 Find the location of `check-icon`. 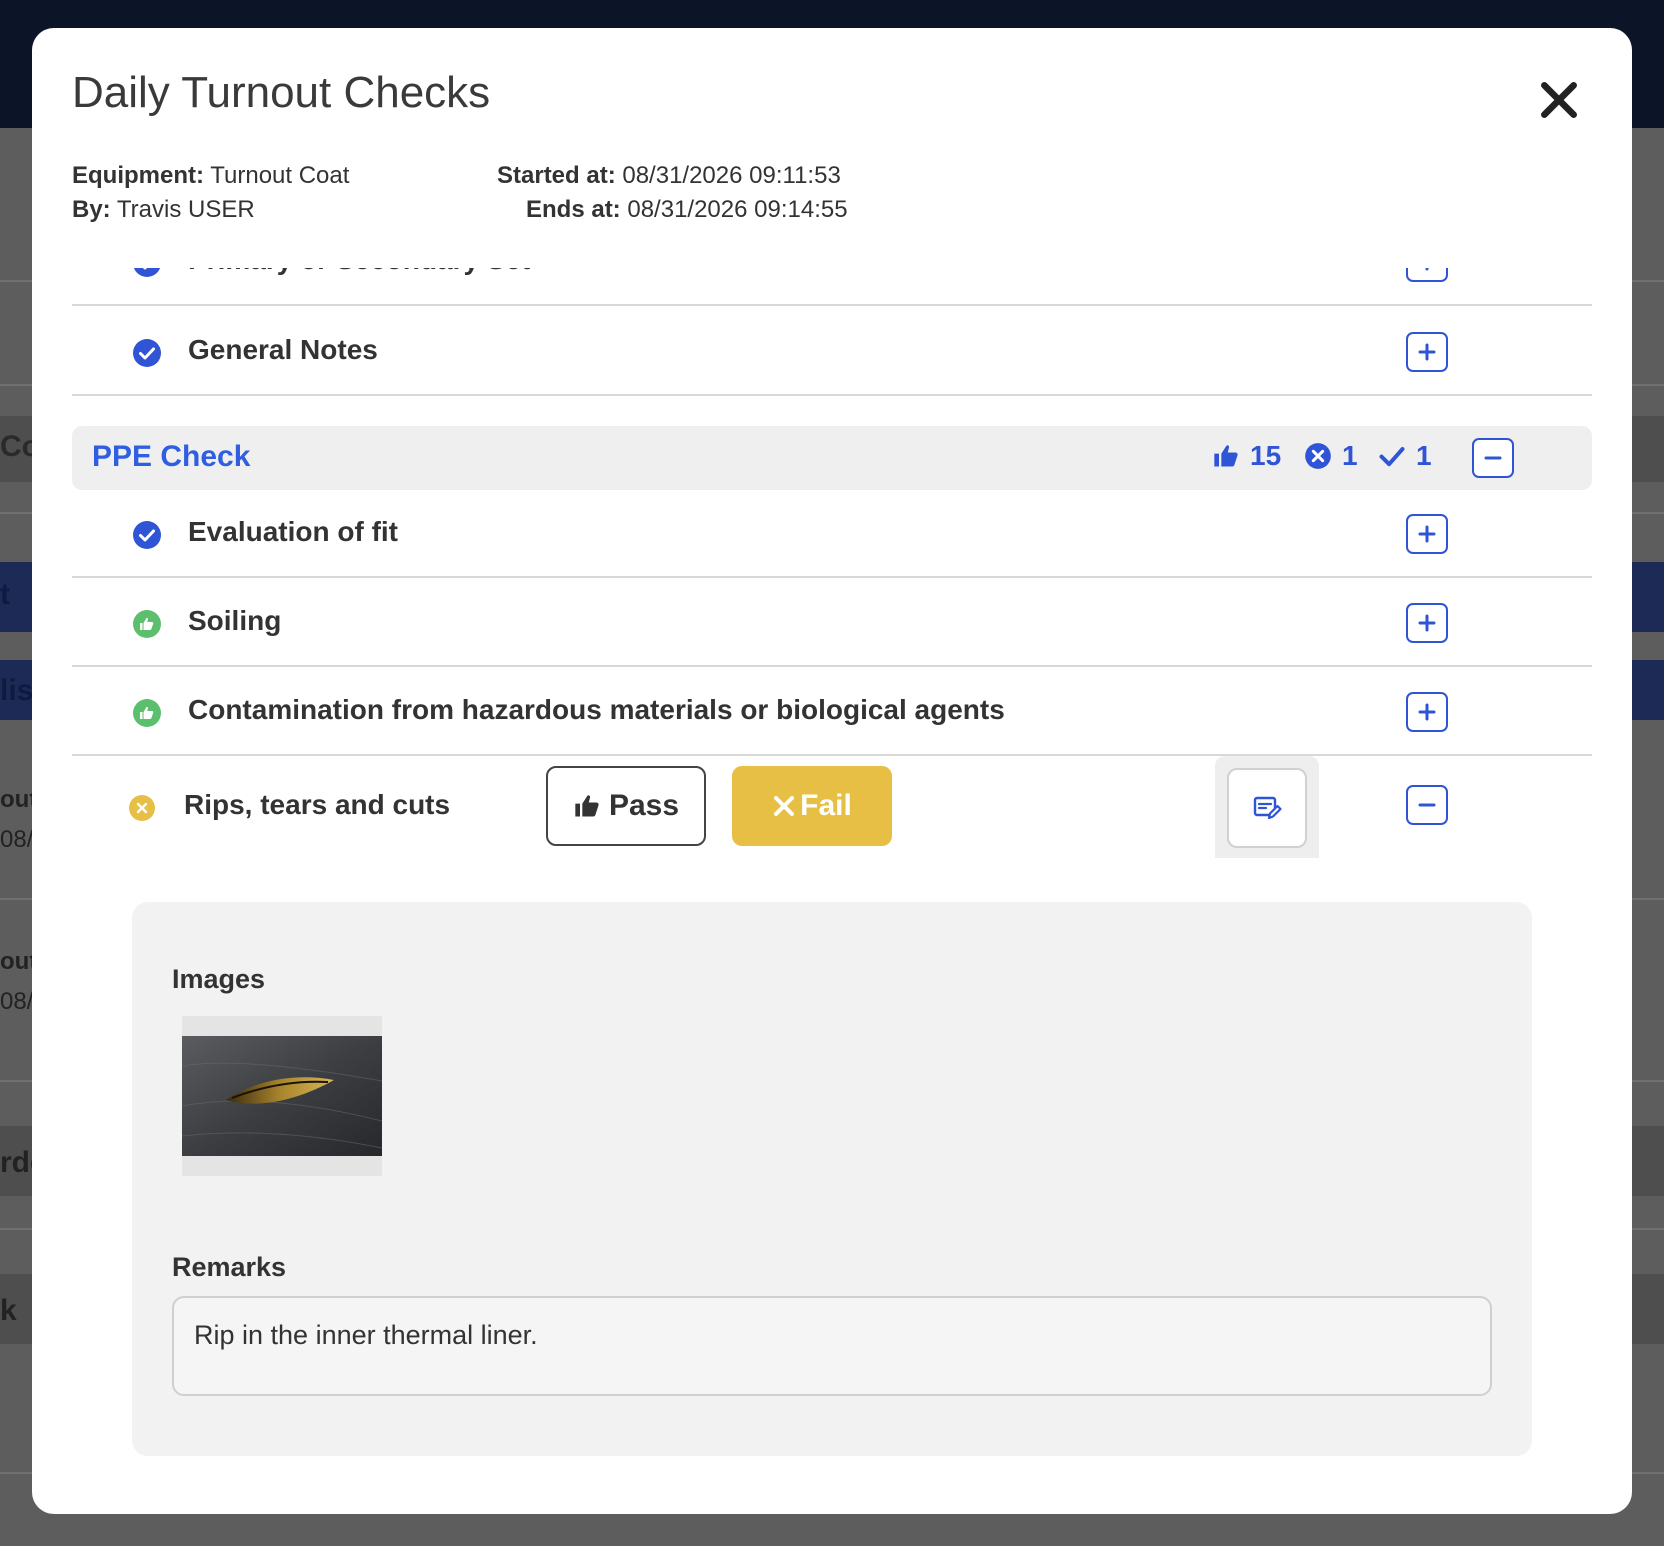

check-icon is located at coordinates (1392, 457).